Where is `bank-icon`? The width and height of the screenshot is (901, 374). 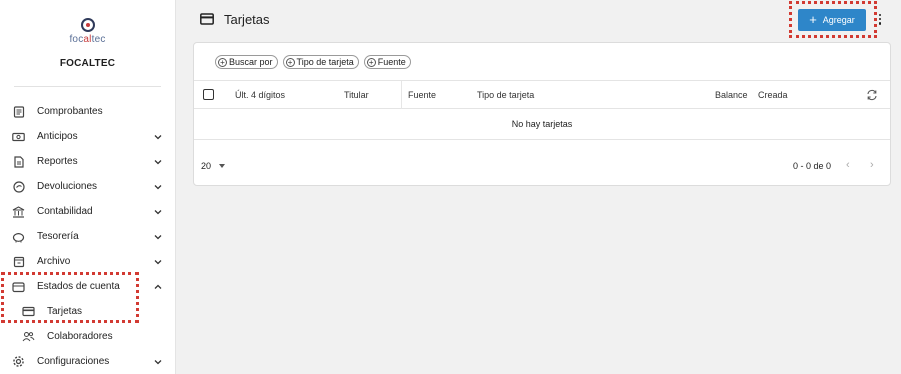 bank-icon is located at coordinates (18, 211).